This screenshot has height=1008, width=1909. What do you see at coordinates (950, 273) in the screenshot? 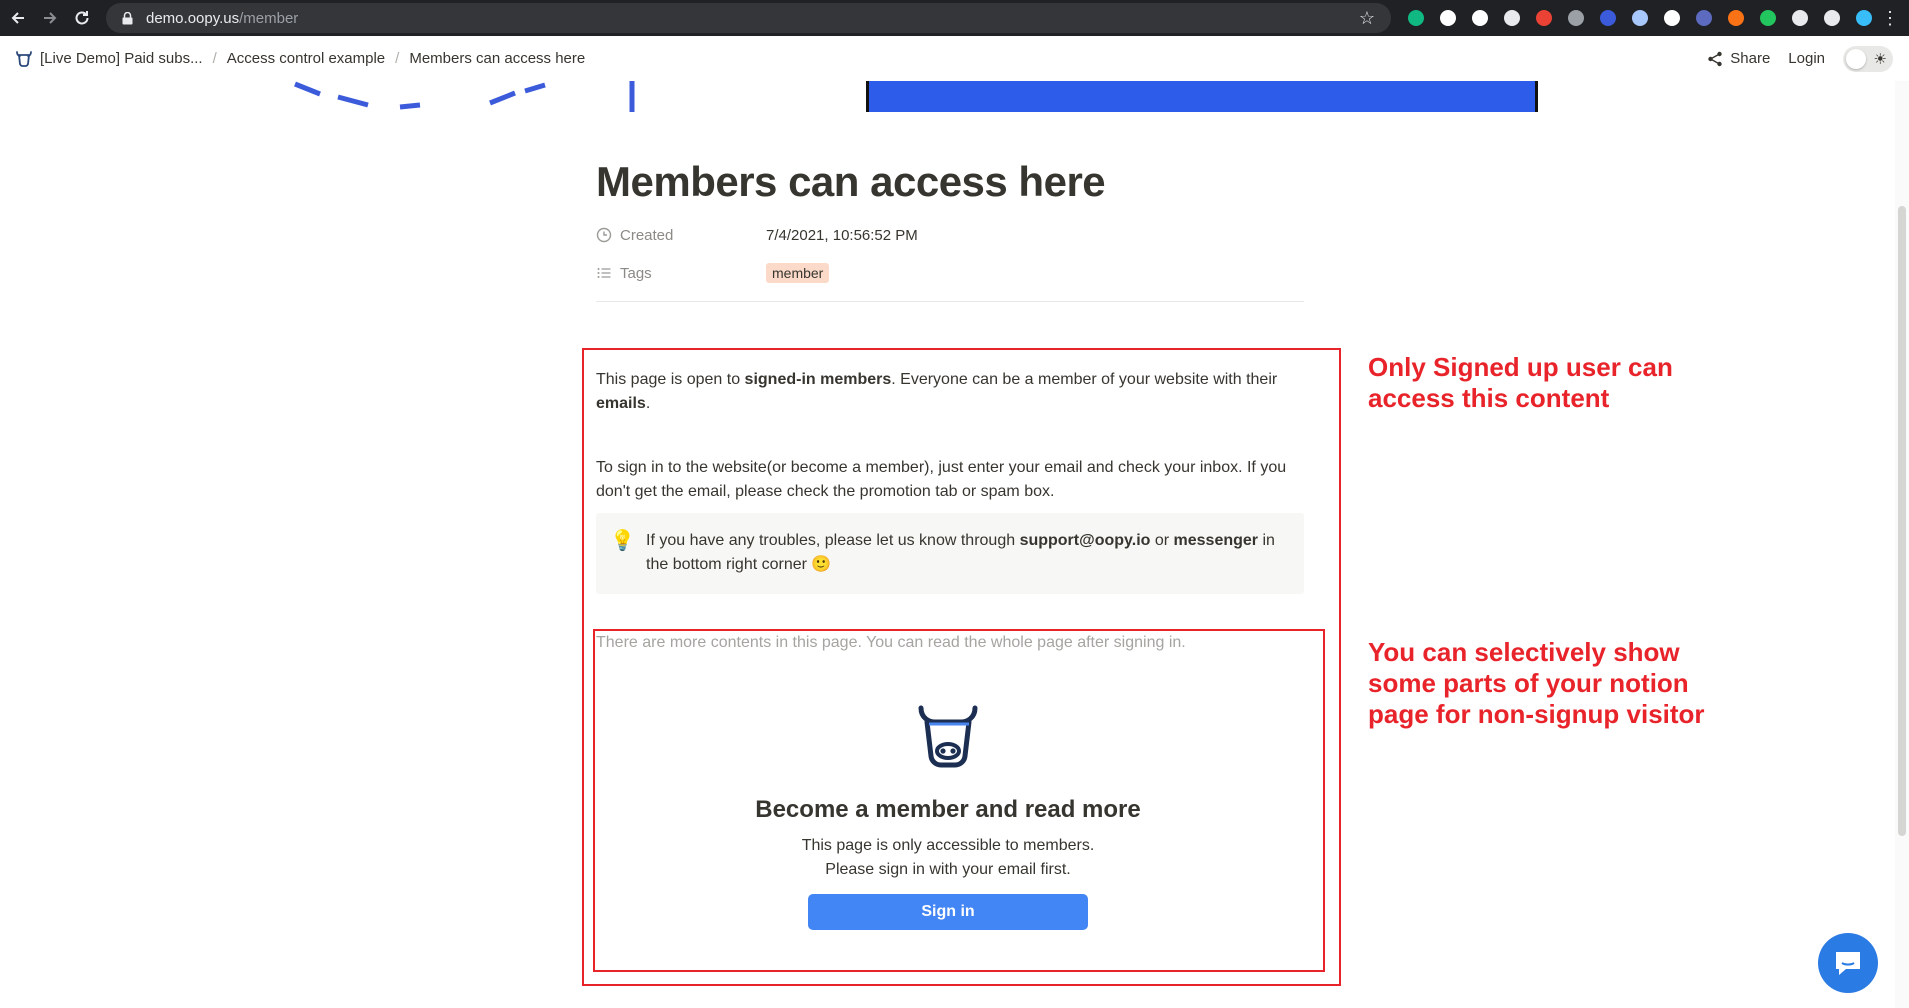
I see `property-tags: Tags member` at bounding box center [950, 273].